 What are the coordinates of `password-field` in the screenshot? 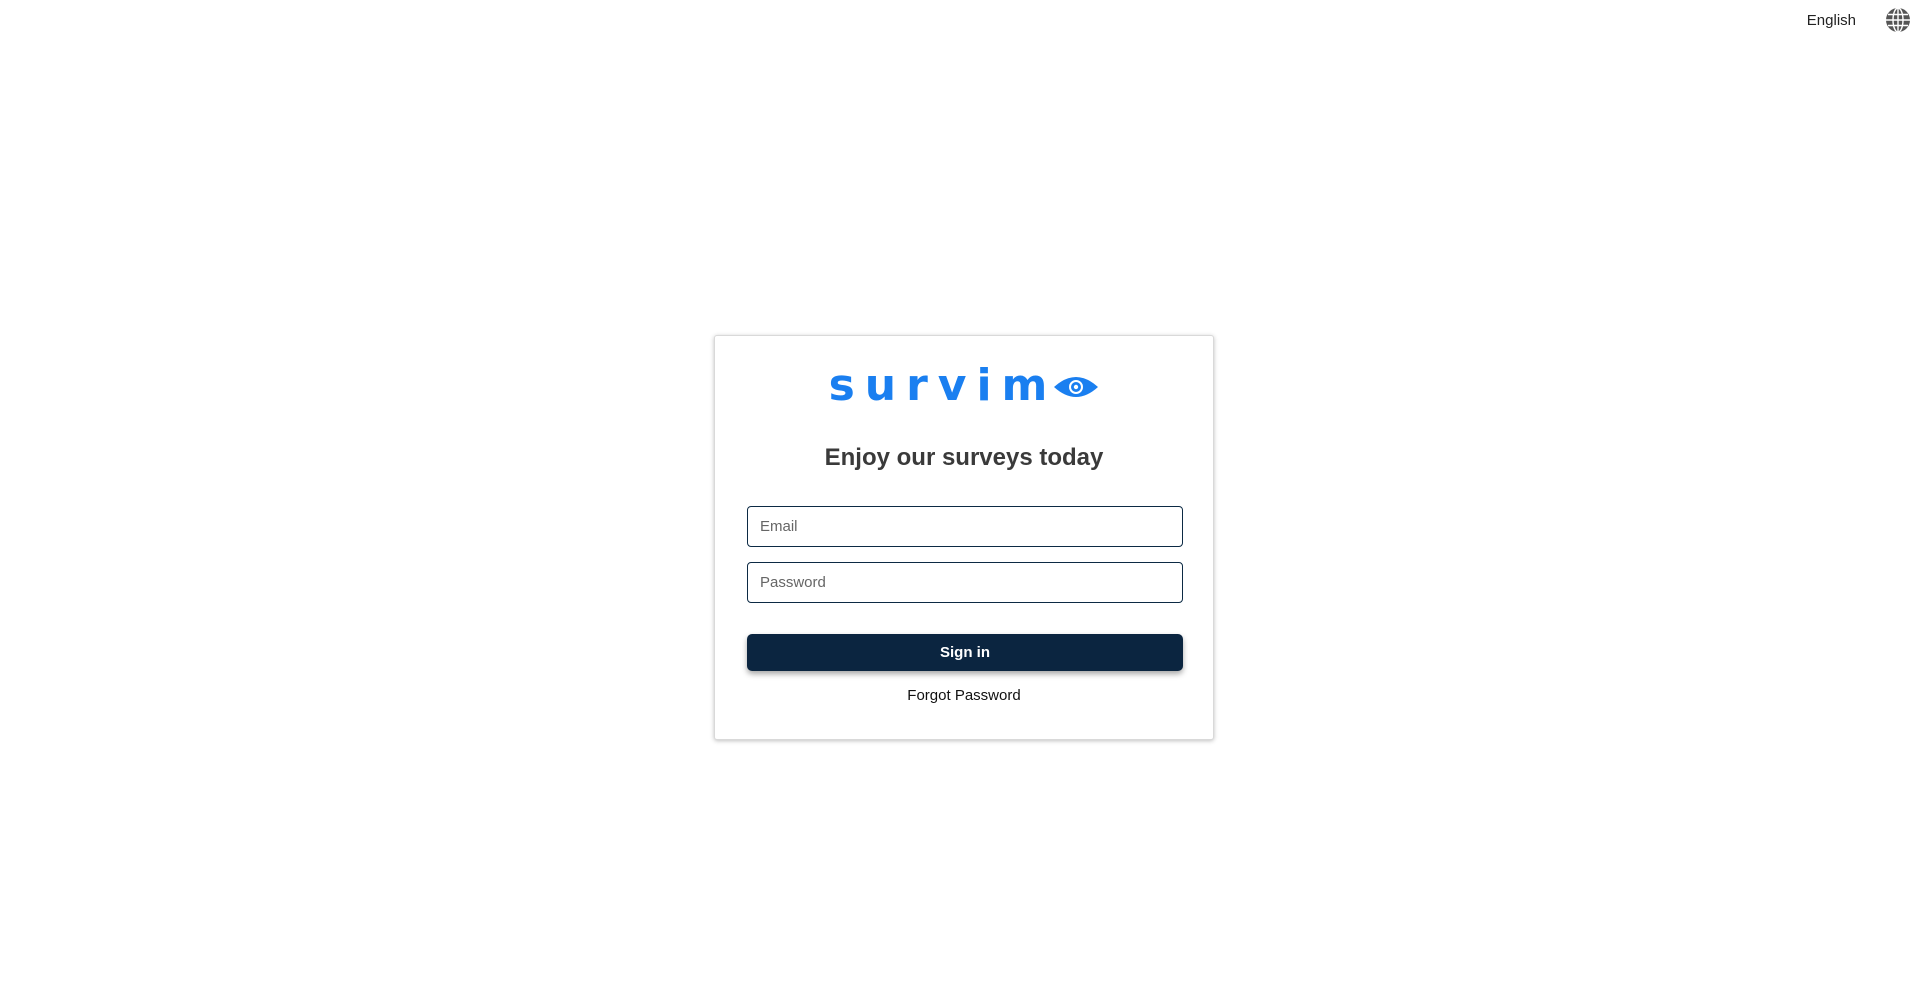 It's located at (965, 582).